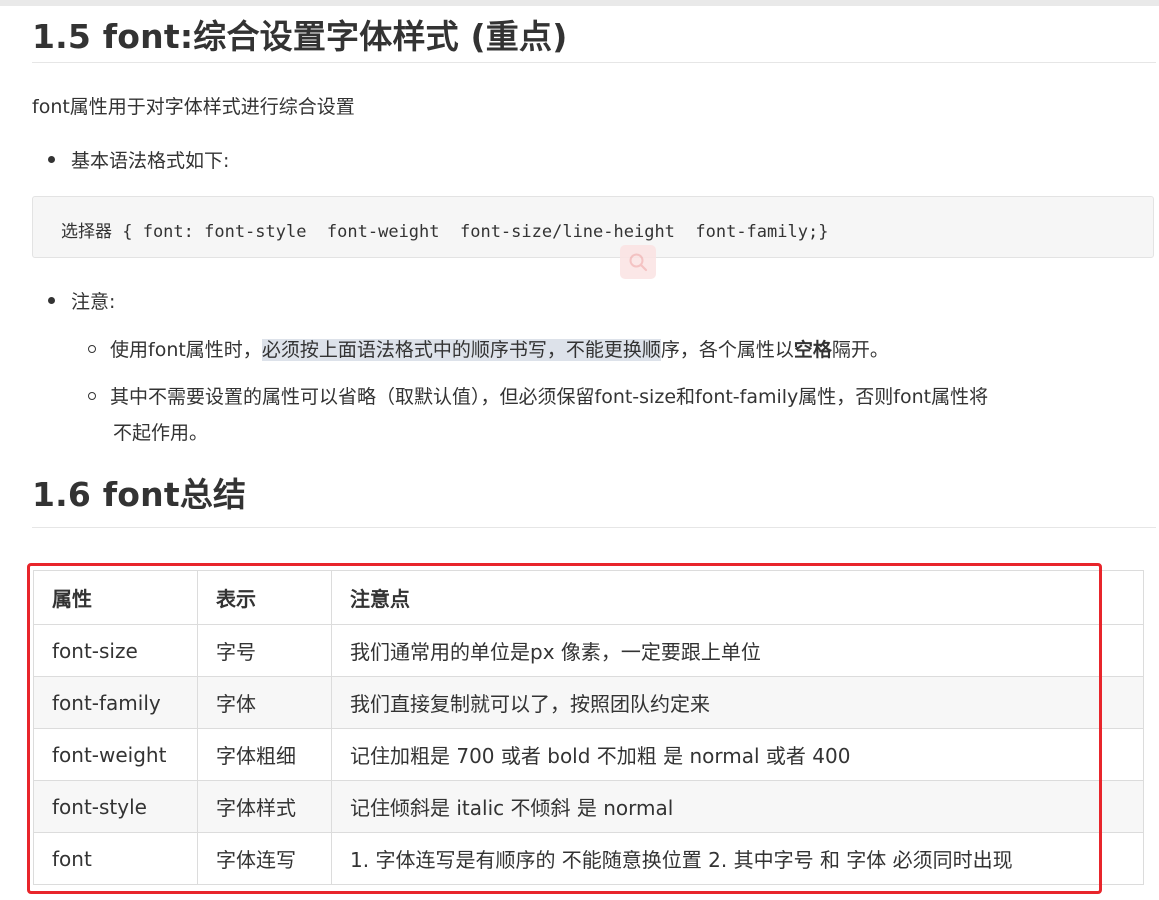 Image resolution: width=1159 pixels, height=900 pixels. Describe the element at coordinates (812, 350) in the screenshot. I see `note1-bold: 空格` at that location.